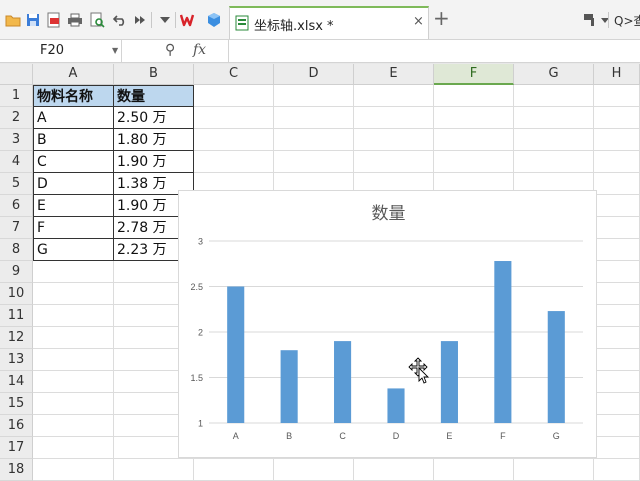 This screenshot has height=481, width=640. I want to click on row-header-17: 17, so click(16, 448).